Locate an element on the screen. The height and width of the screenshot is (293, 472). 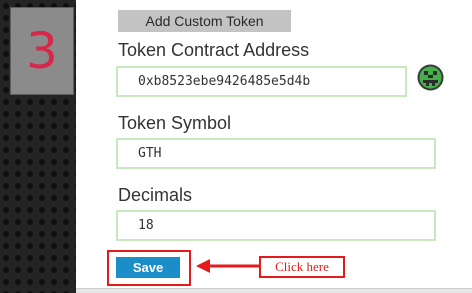
horizontal-scrollbar is located at coordinates (274, 290).